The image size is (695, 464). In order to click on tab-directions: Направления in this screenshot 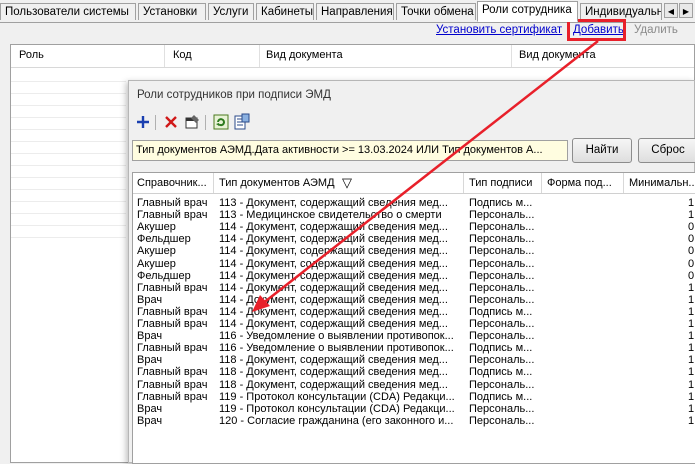, I will do `click(355, 11)`.